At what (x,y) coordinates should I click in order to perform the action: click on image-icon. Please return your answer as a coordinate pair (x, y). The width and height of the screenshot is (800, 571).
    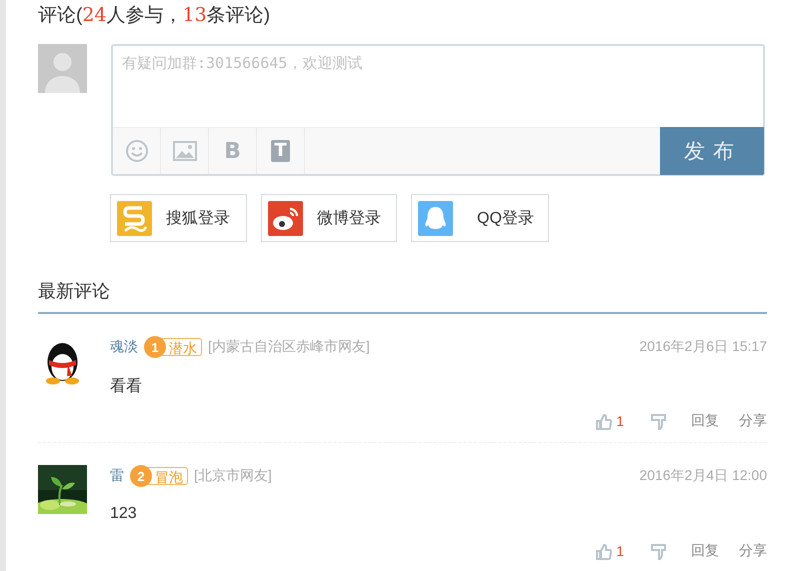
    Looking at the image, I should click on (184, 151).